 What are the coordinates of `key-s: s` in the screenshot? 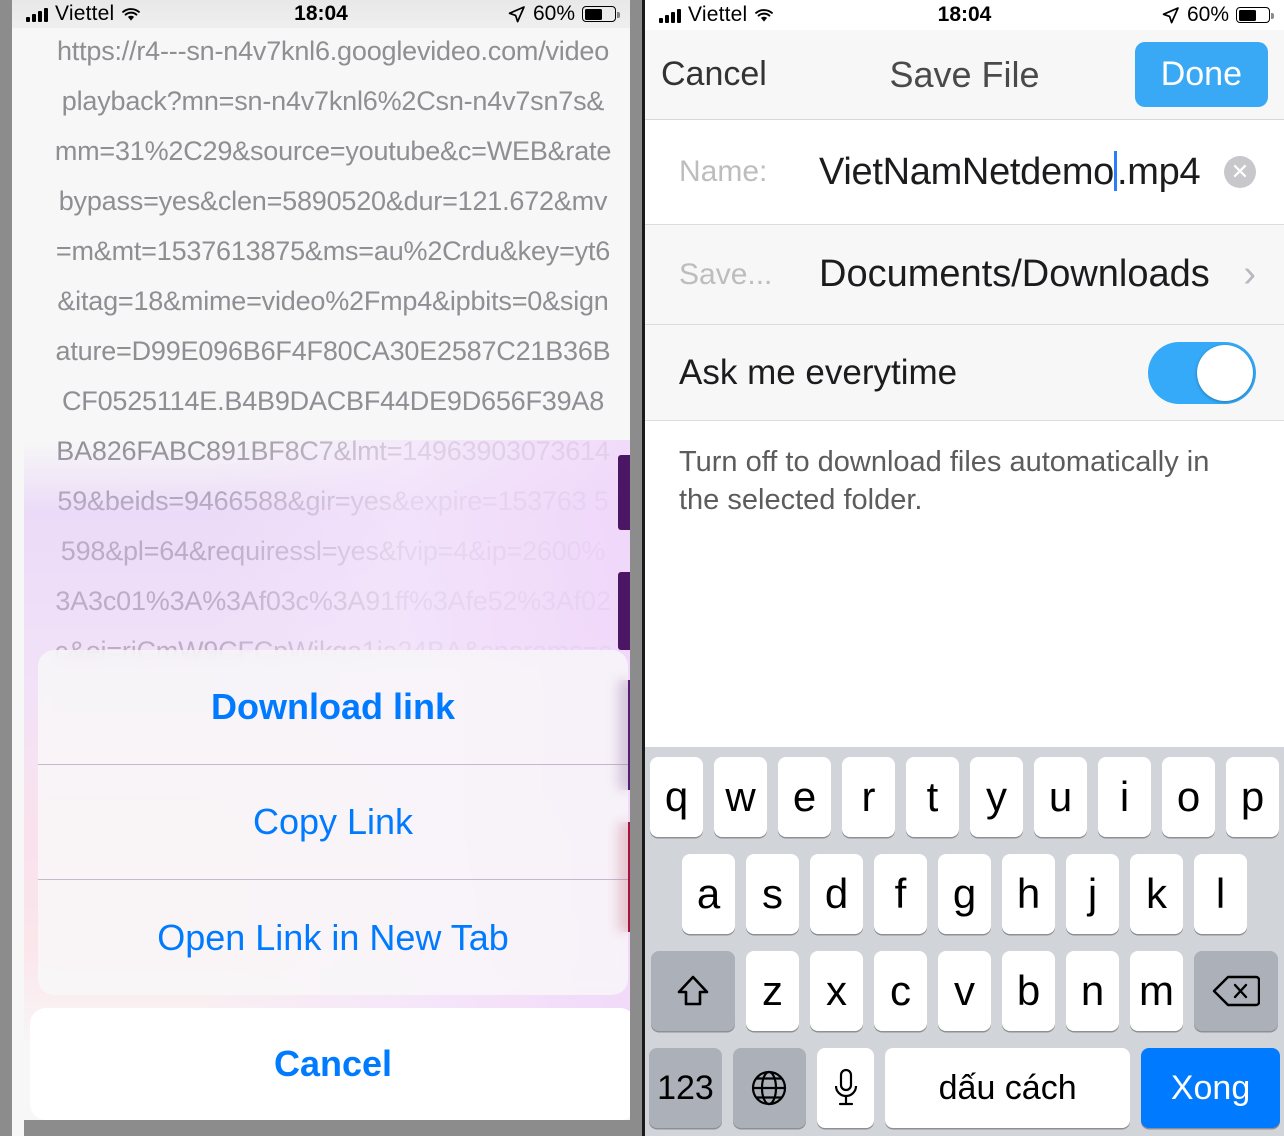 It's located at (772, 894).